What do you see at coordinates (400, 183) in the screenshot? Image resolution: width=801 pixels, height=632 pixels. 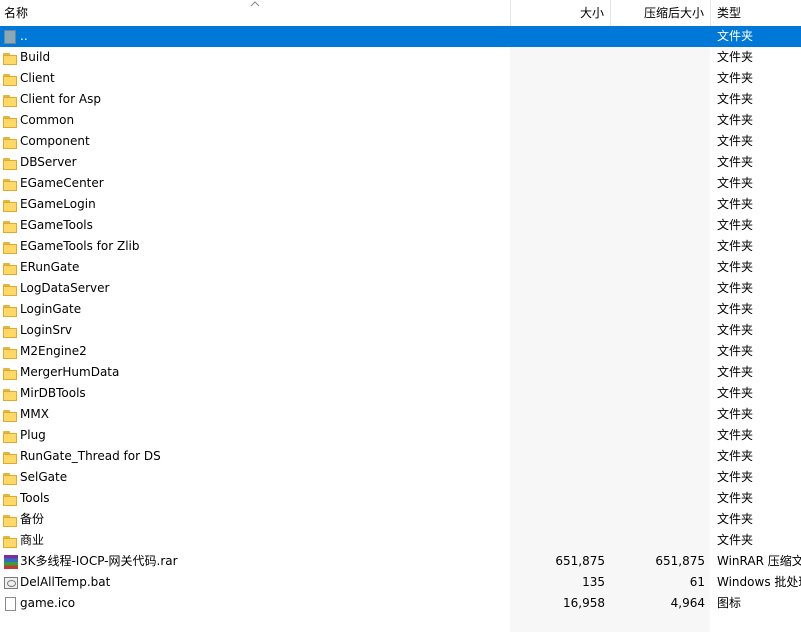 I see `table-row: EGameCenter 文件夹` at bounding box center [400, 183].